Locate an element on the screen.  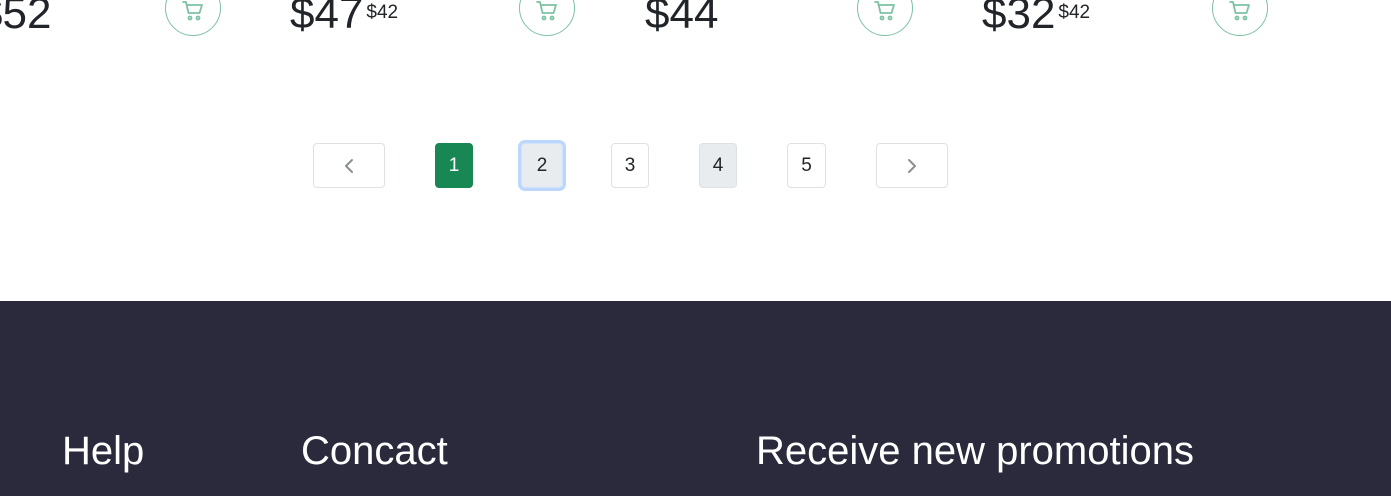
chevron-right-icon is located at coordinates (912, 165).